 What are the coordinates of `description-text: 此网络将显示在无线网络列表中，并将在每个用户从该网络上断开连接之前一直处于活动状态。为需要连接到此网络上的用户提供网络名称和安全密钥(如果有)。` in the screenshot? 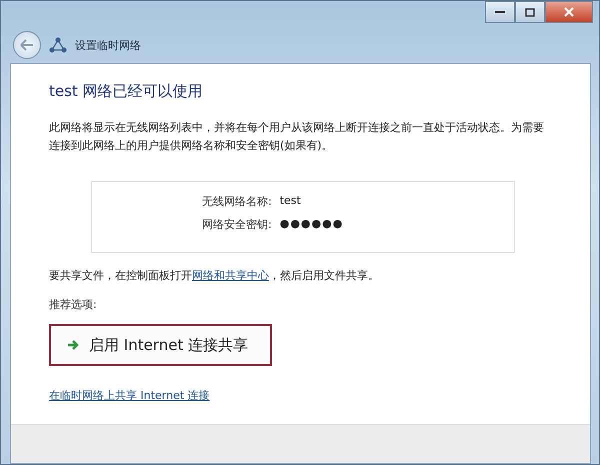 It's located at (297, 137).